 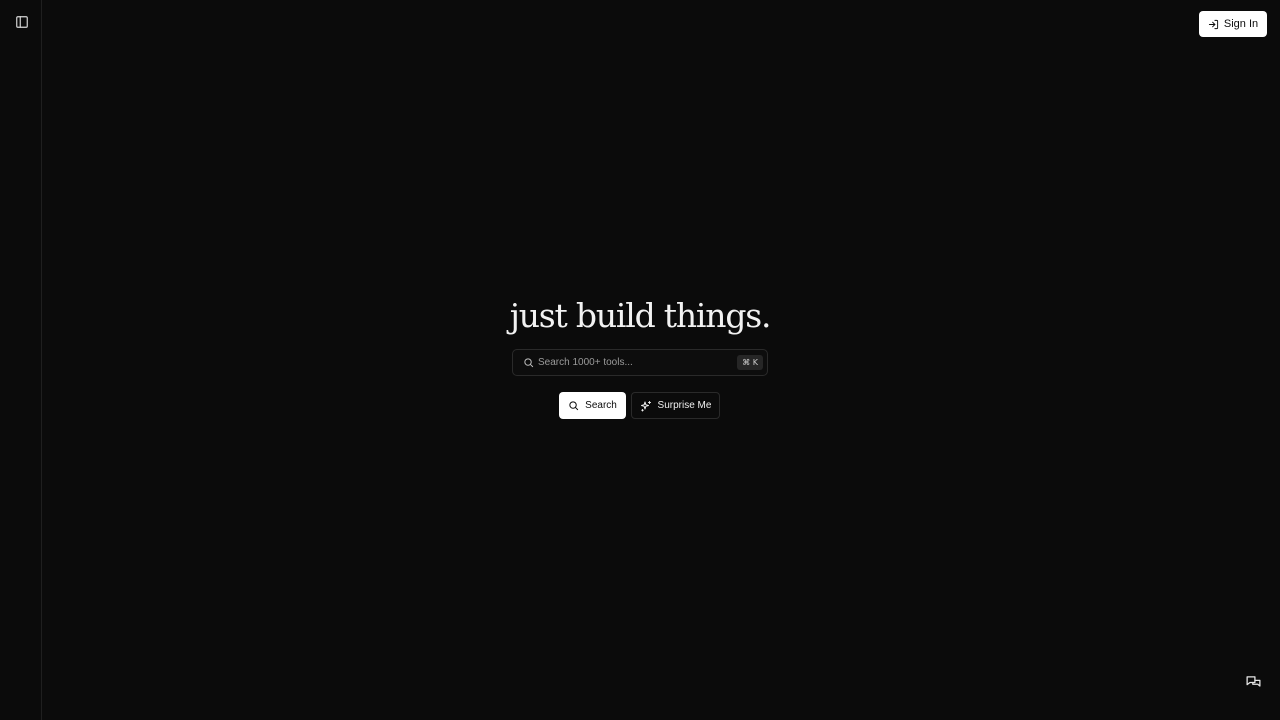 I want to click on search-button-label: Search, so click(x=601, y=405).